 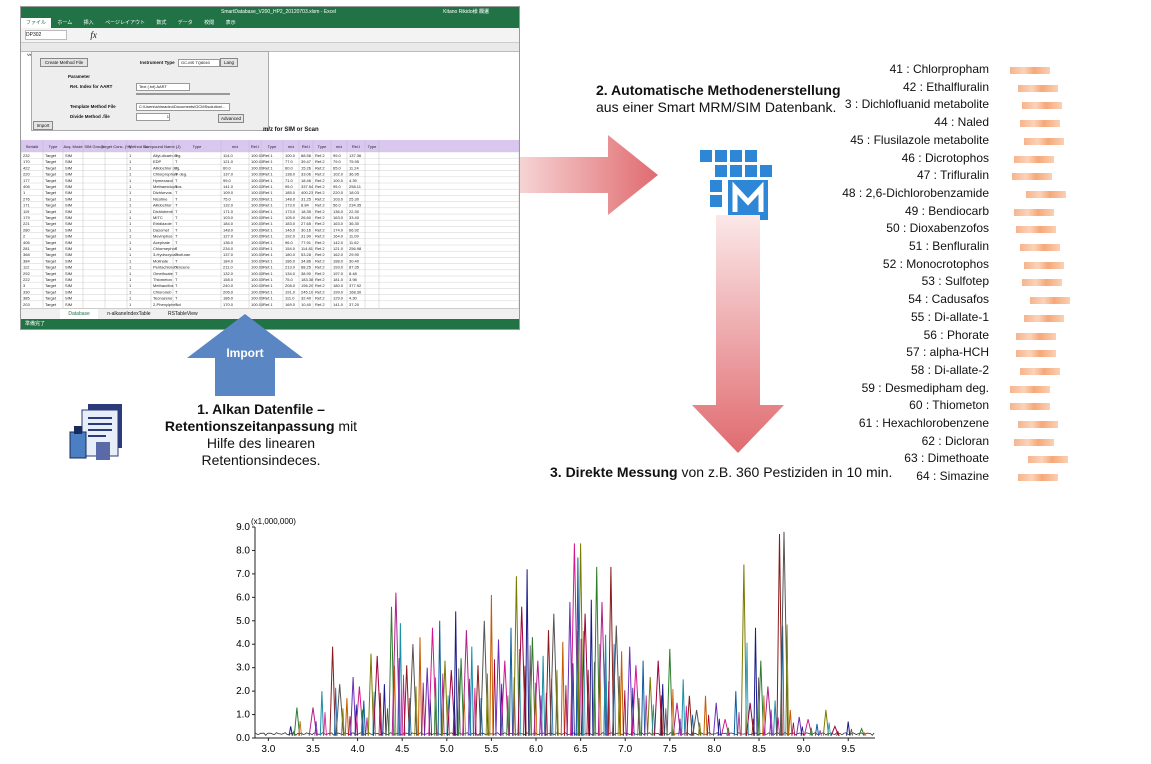 I want to click on table-cell: EDP, so click(x=157, y=161).